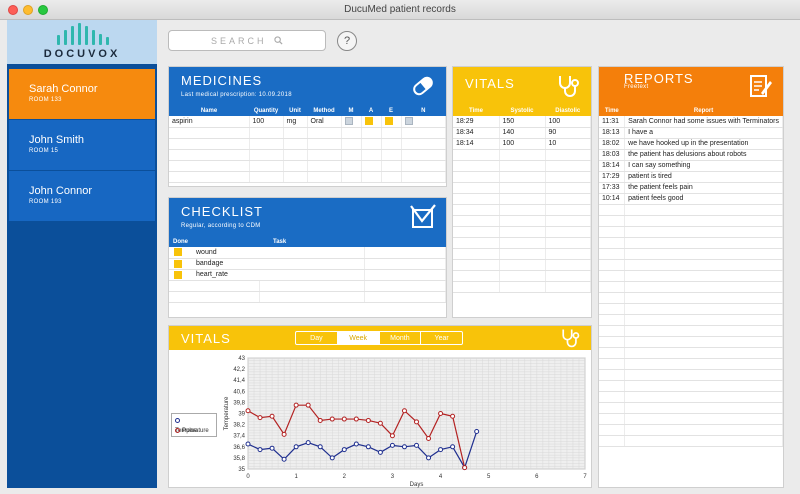 Image resolution: width=800 pixels, height=494 pixels. What do you see at coordinates (476, 144) in the screenshot?
I see `vitals-time: 18:14` at bounding box center [476, 144].